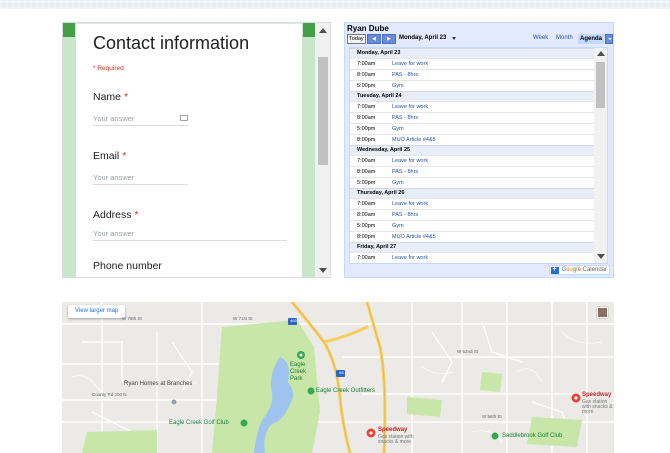 The width and height of the screenshot is (670, 453). I want to click on required-note: * Required, so click(108, 68).